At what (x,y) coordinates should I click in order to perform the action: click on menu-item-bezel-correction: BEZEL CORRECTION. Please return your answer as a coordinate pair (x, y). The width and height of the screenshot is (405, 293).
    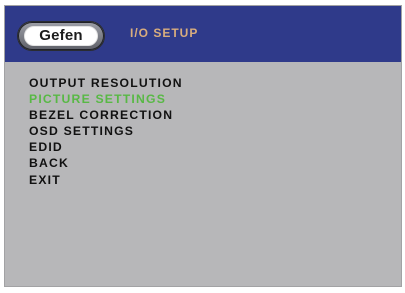
    Looking at the image, I should click on (106, 115).